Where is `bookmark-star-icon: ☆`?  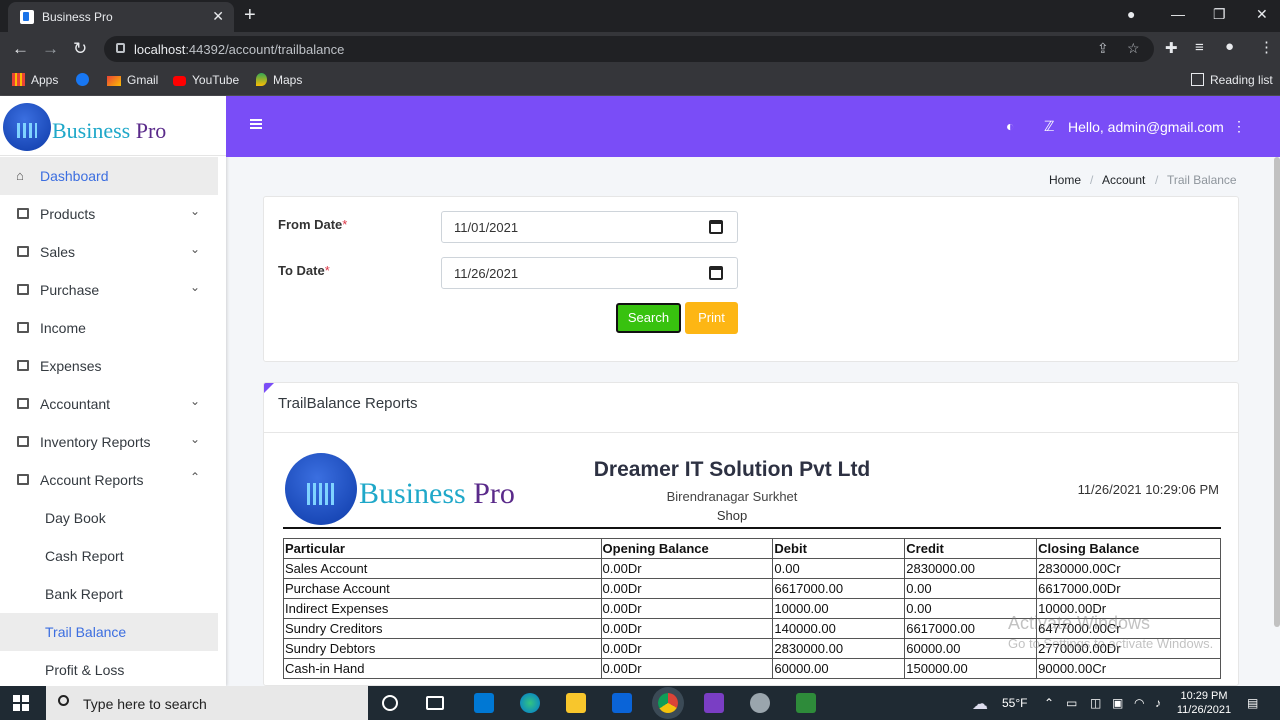 bookmark-star-icon: ☆ is located at coordinates (1133, 48).